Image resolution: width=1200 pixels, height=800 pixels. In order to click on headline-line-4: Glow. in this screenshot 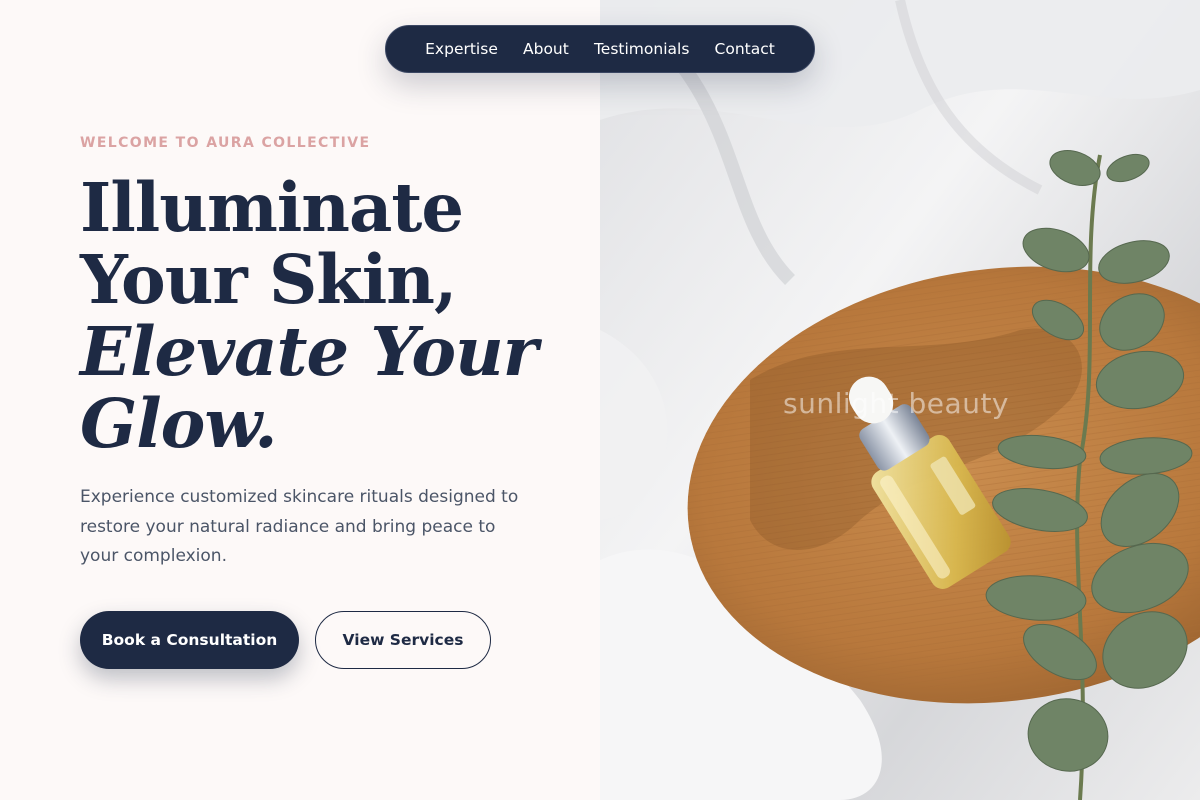, I will do `click(179, 423)`.